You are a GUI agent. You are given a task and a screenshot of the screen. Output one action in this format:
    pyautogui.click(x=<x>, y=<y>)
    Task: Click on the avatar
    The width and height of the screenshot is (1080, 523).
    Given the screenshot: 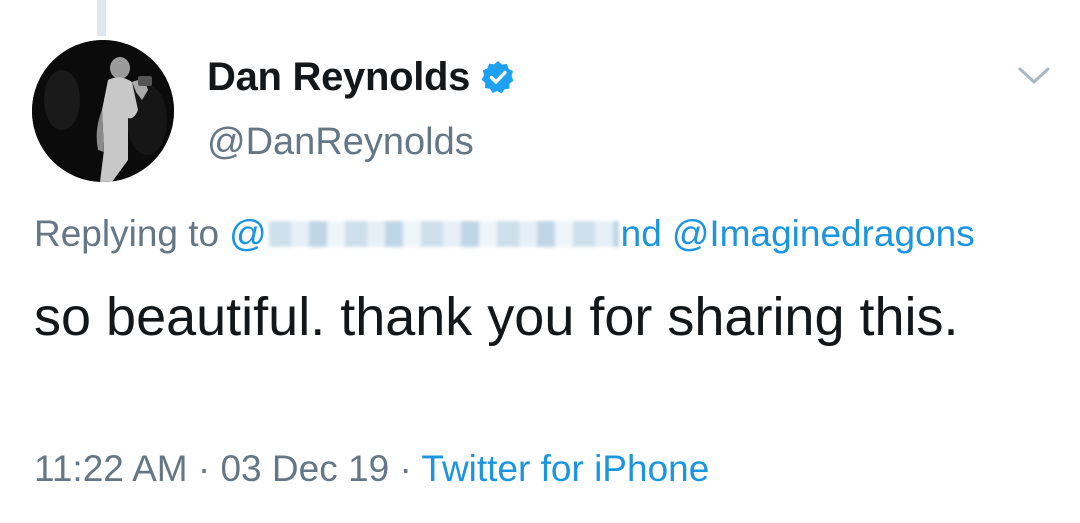 What is the action you would take?
    pyautogui.click(x=103, y=111)
    